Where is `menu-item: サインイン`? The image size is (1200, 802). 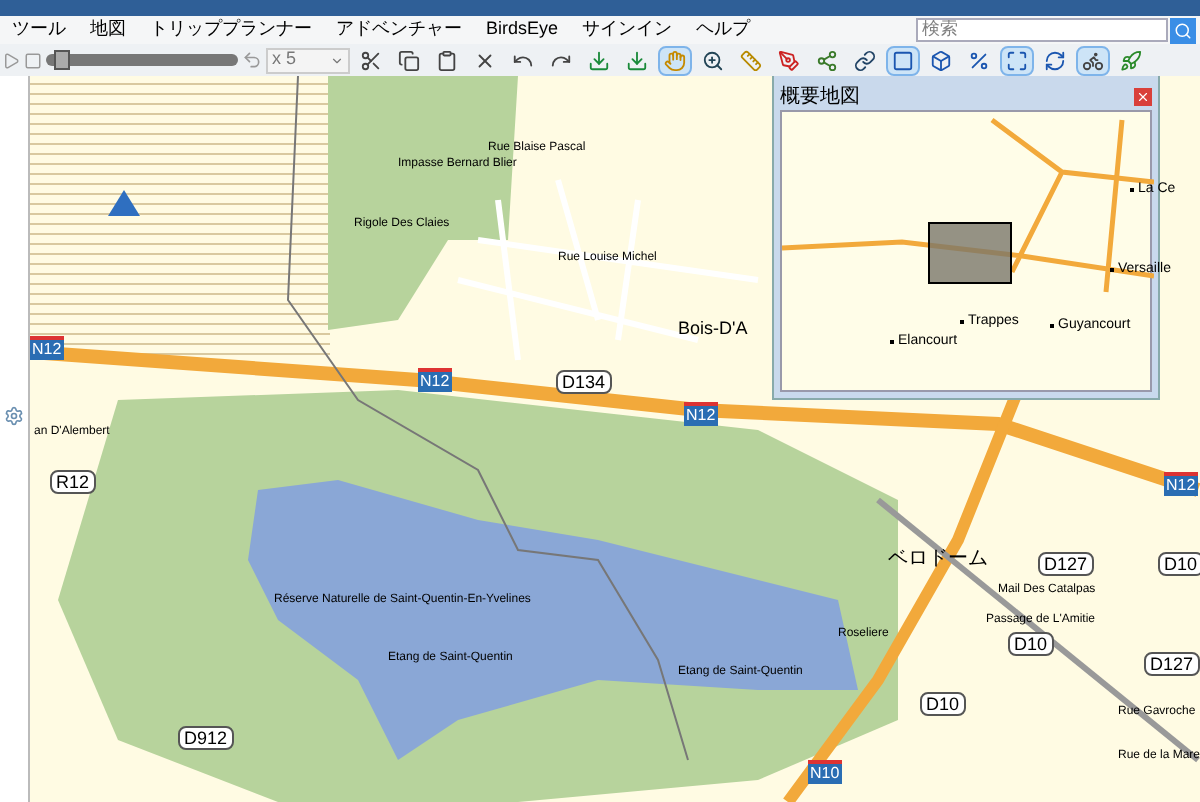 menu-item: サインイン is located at coordinates (627, 30).